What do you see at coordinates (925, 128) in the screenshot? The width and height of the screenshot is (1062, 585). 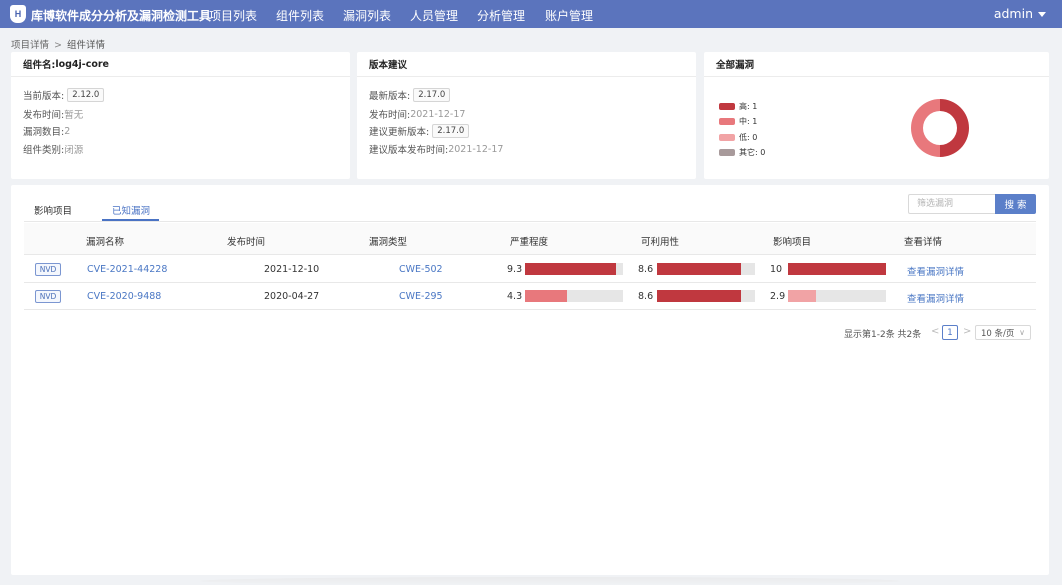 I see `donut-slice-中` at bounding box center [925, 128].